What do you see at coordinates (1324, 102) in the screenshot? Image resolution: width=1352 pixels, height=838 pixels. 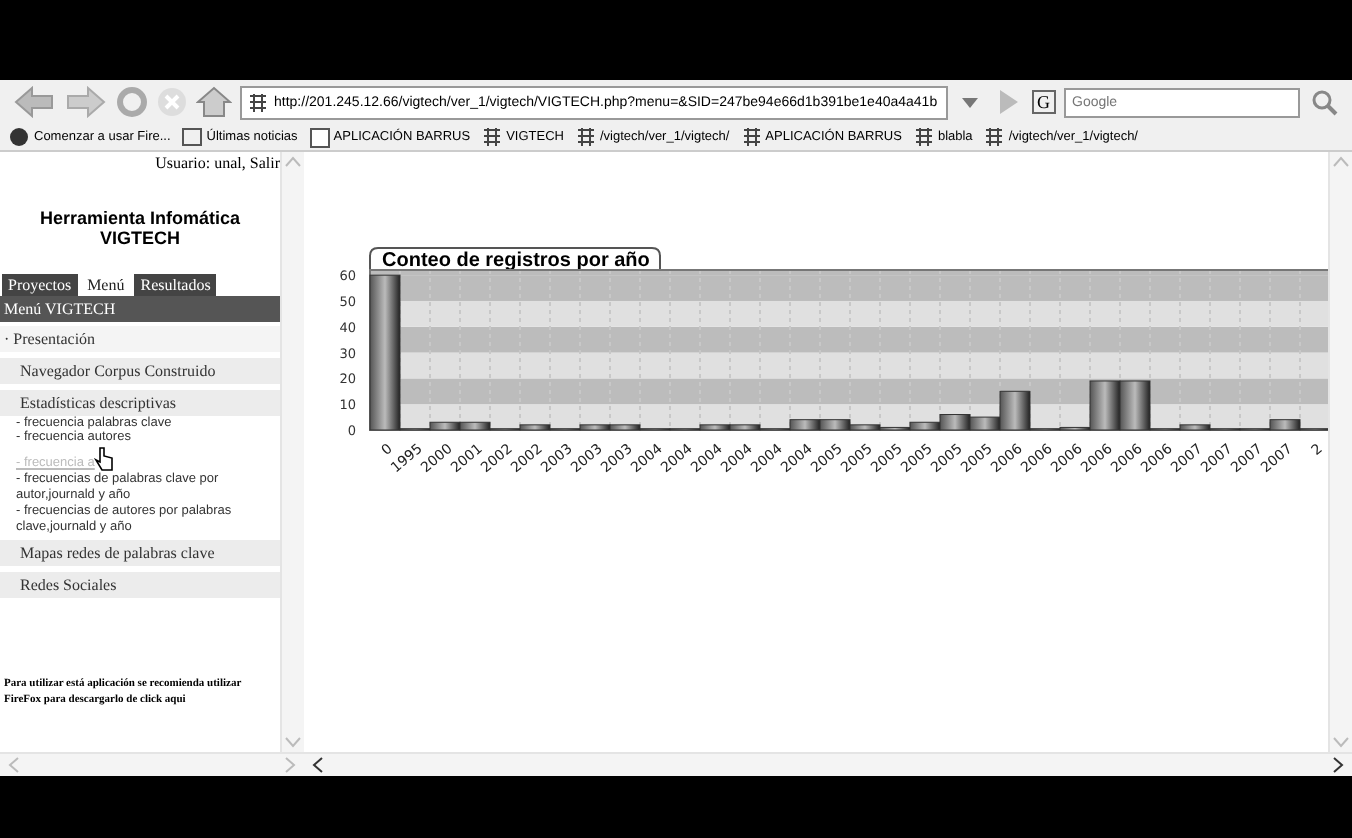 I see `search-icon` at bounding box center [1324, 102].